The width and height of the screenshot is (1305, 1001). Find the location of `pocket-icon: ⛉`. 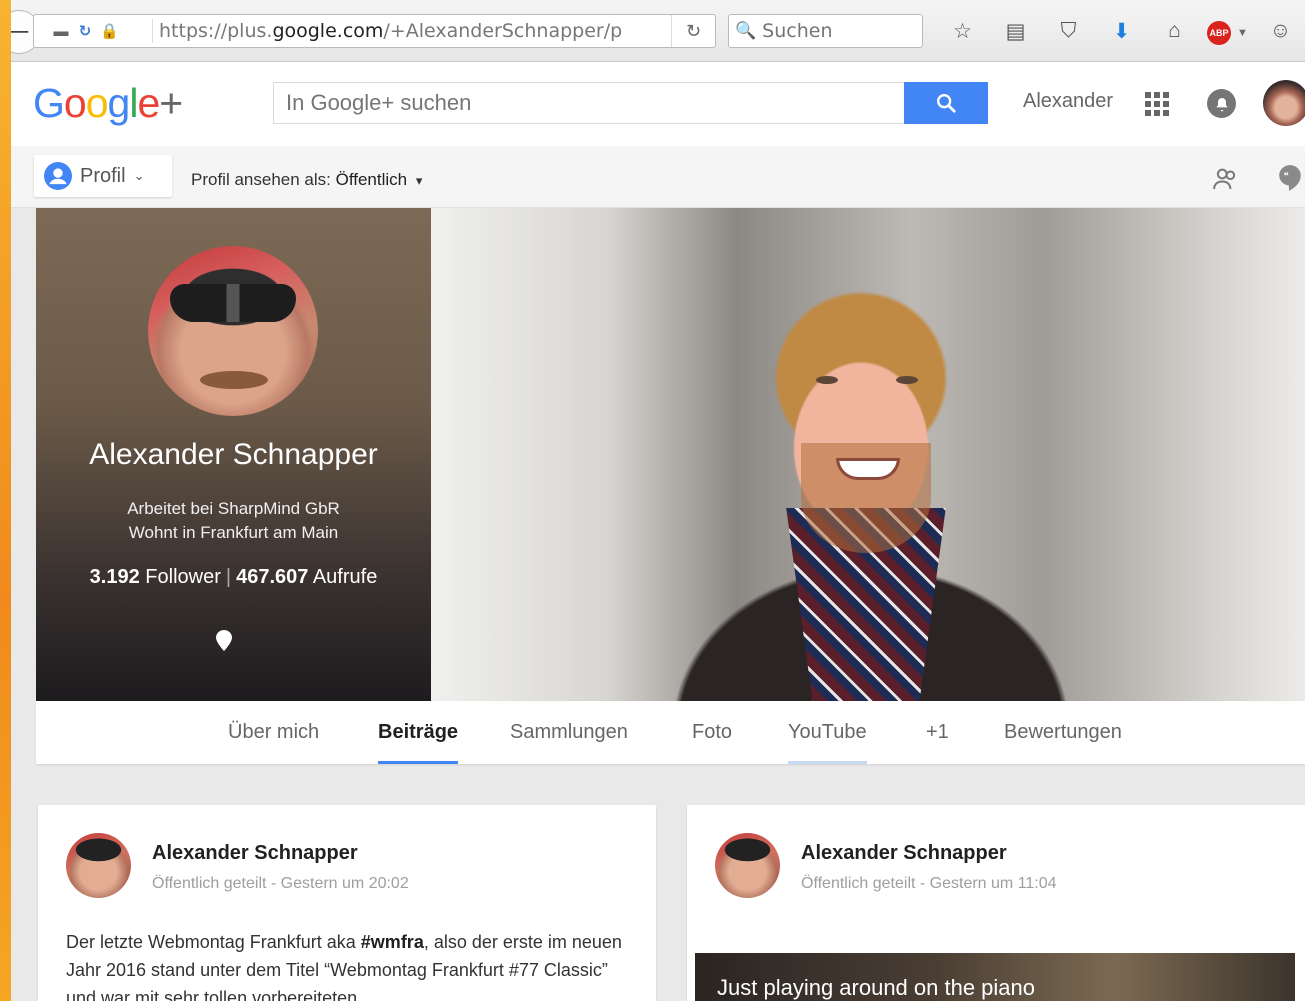

pocket-icon: ⛉ is located at coordinates (1068, 31).